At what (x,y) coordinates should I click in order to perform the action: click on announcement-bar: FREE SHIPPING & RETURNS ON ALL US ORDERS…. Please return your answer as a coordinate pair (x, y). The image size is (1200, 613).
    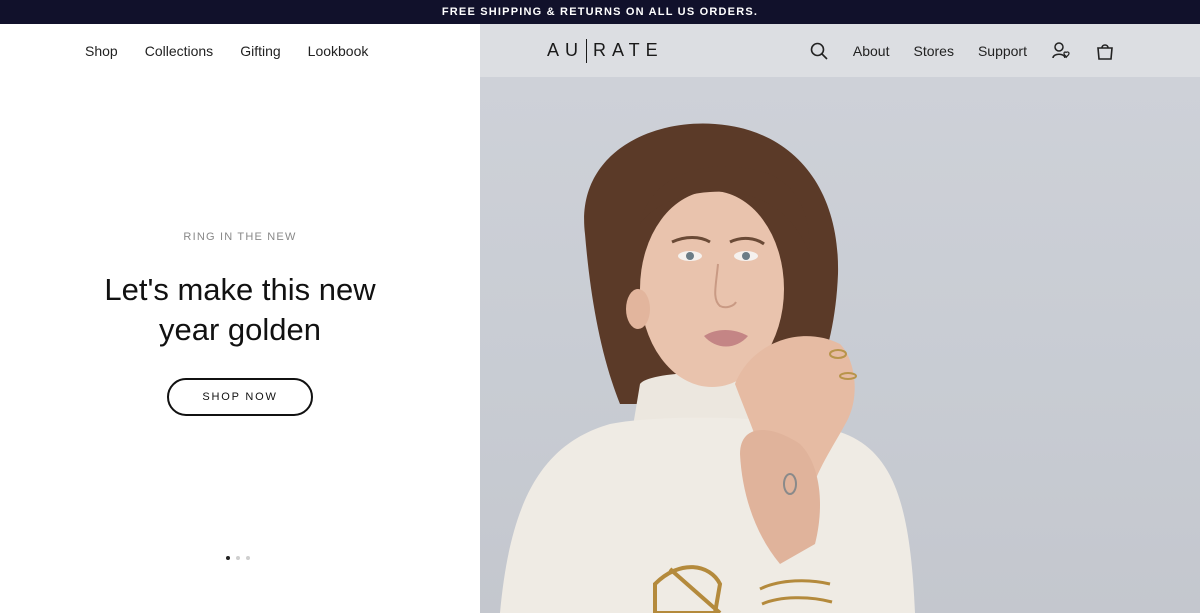
    Looking at the image, I should click on (600, 12).